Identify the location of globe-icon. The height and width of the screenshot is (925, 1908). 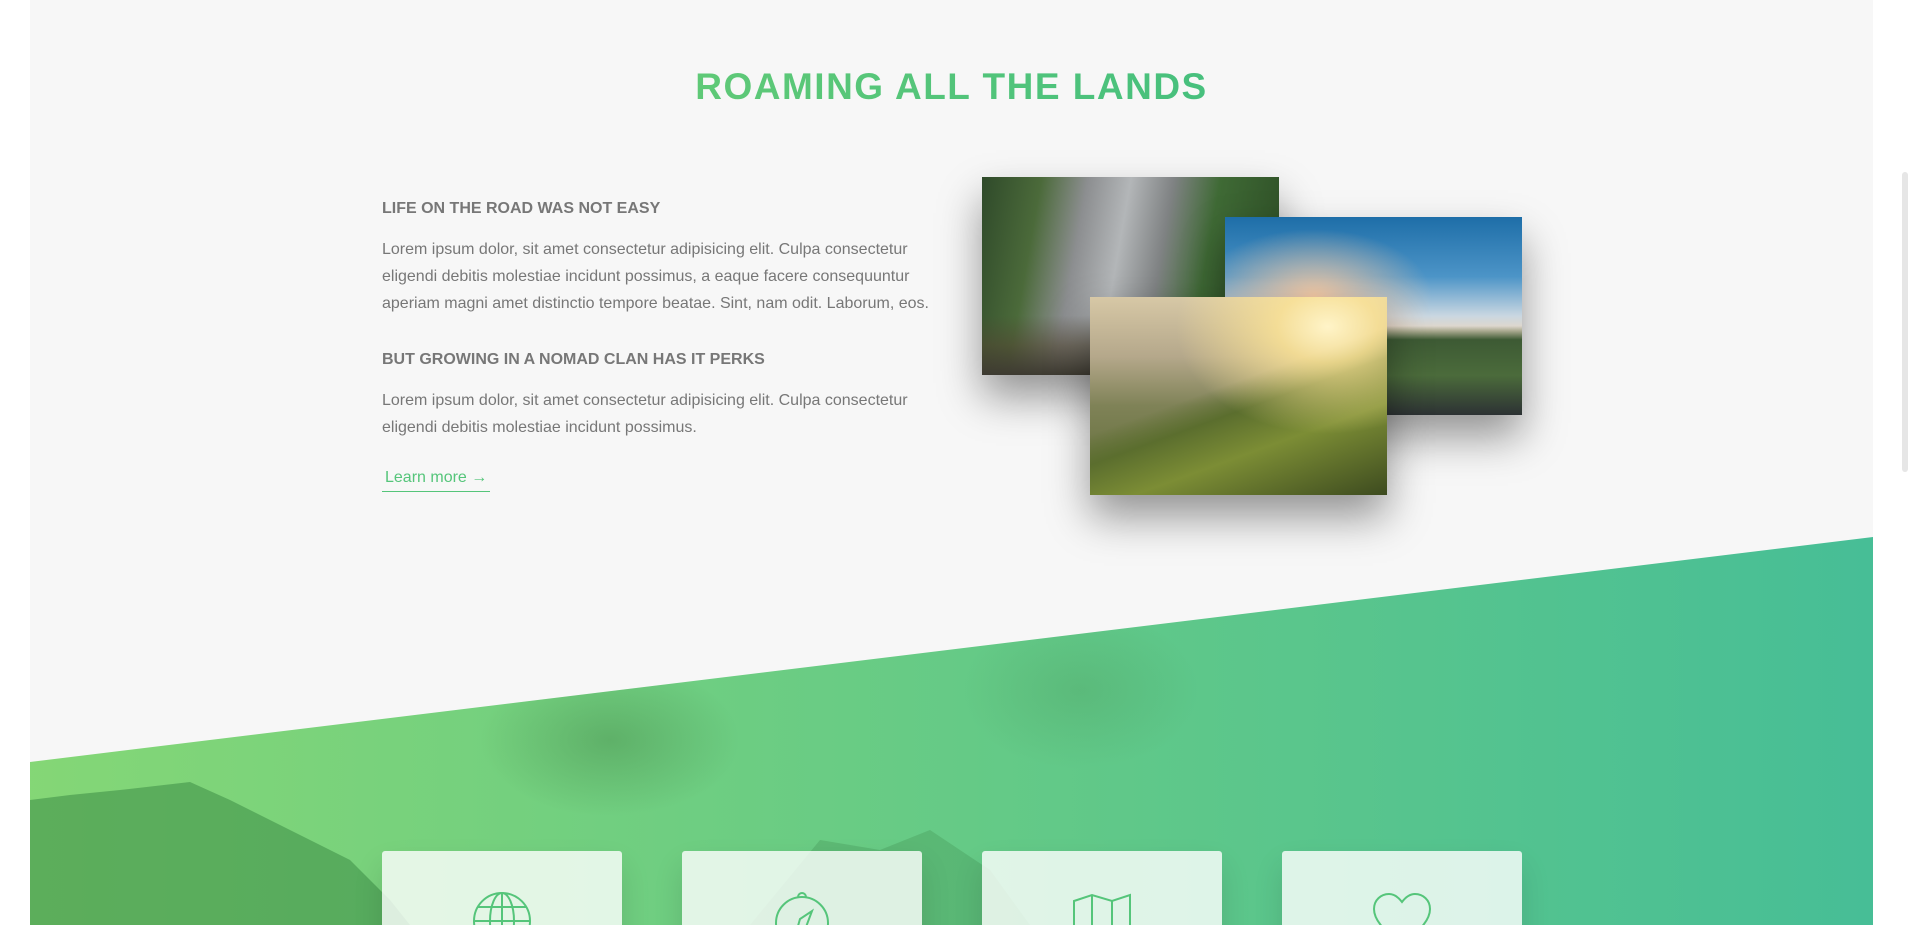
(502, 908).